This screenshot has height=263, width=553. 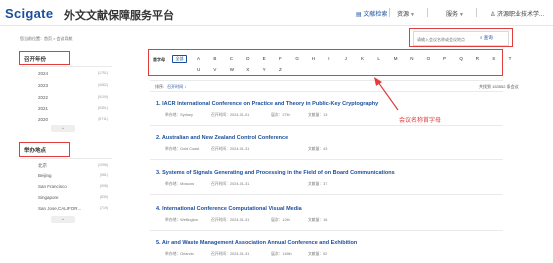 What do you see at coordinates (318, 184) in the screenshot?
I see `conference-count: 文献量：37` at bounding box center [318, 184].